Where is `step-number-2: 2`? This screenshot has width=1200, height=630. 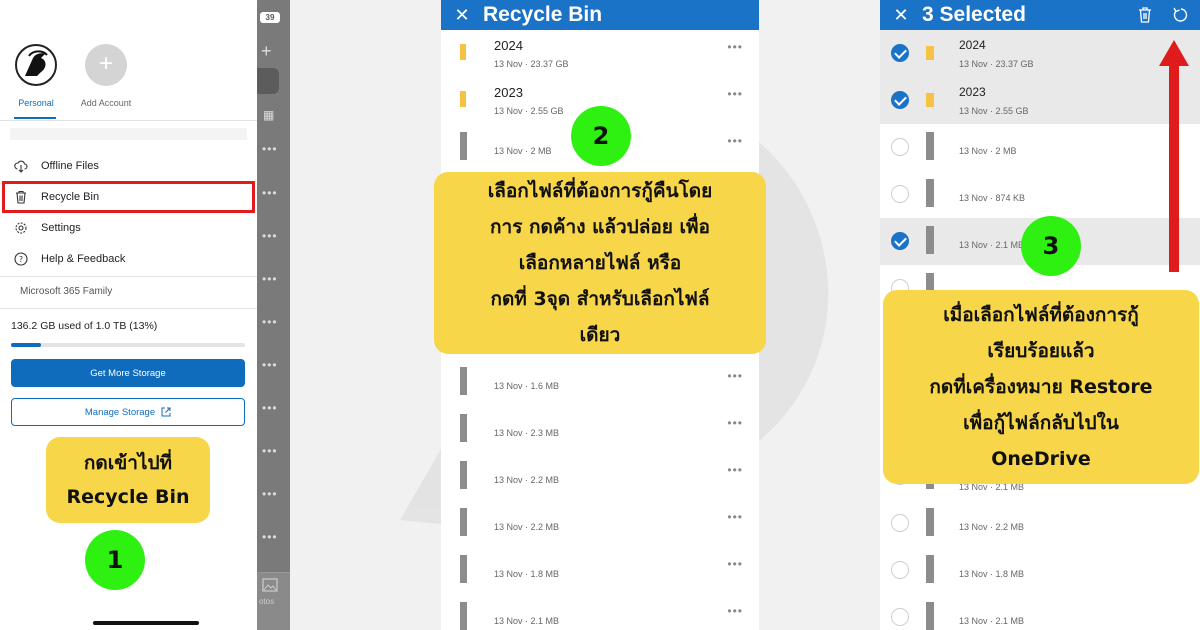 step-number-2: 2 is located at coordinates (601, 136).